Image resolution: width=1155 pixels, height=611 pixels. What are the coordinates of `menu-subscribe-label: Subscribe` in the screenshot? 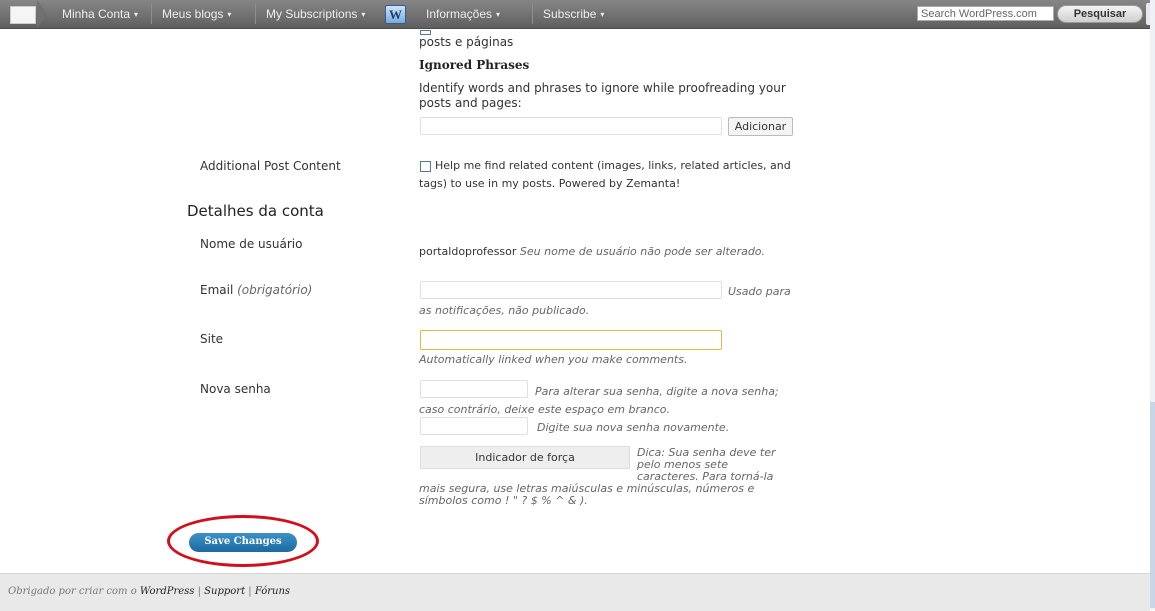 It's located at (570, 14).